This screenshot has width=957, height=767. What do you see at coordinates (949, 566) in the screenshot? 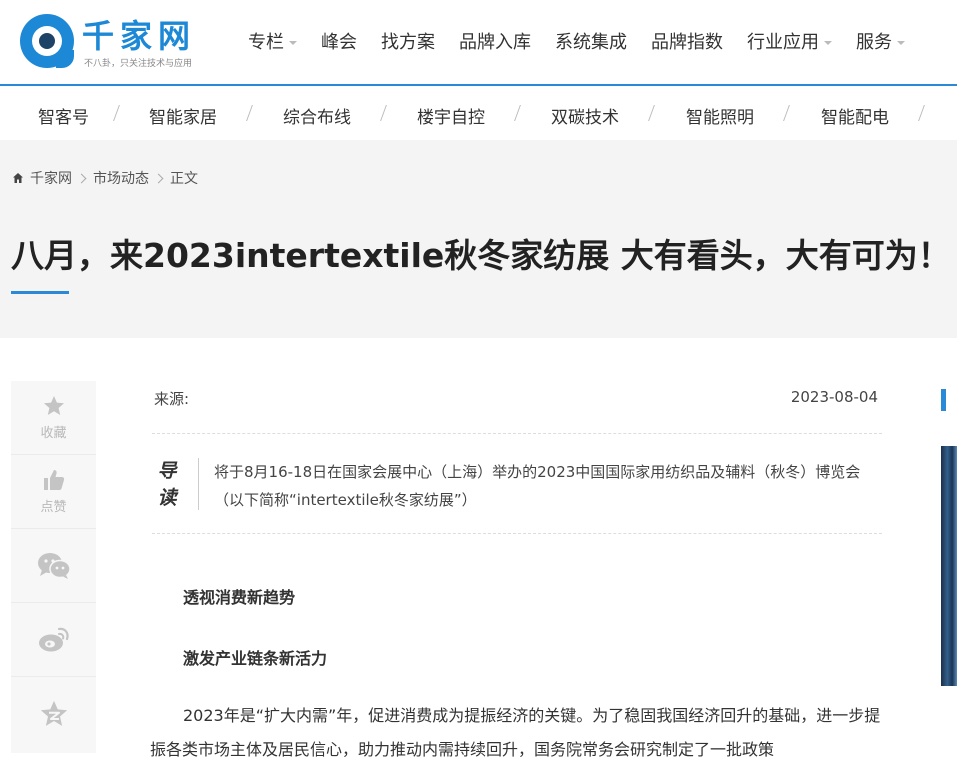
I see `sidebar-banner-image` at bounding box center [949, 566].